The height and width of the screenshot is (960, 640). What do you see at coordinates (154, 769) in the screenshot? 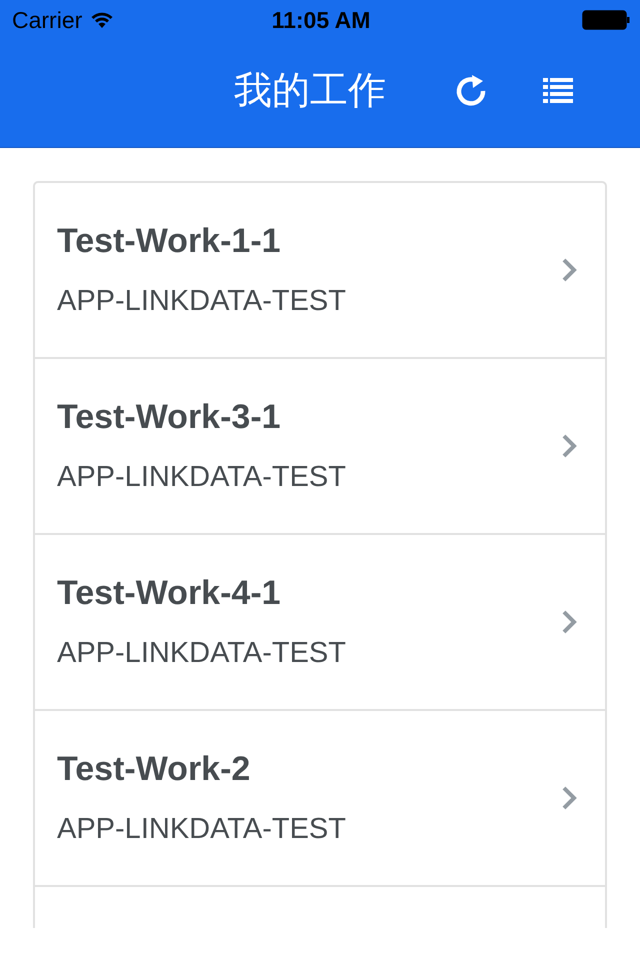
I see `work-title: Test-Work-2` at bounding box center [154, 769].